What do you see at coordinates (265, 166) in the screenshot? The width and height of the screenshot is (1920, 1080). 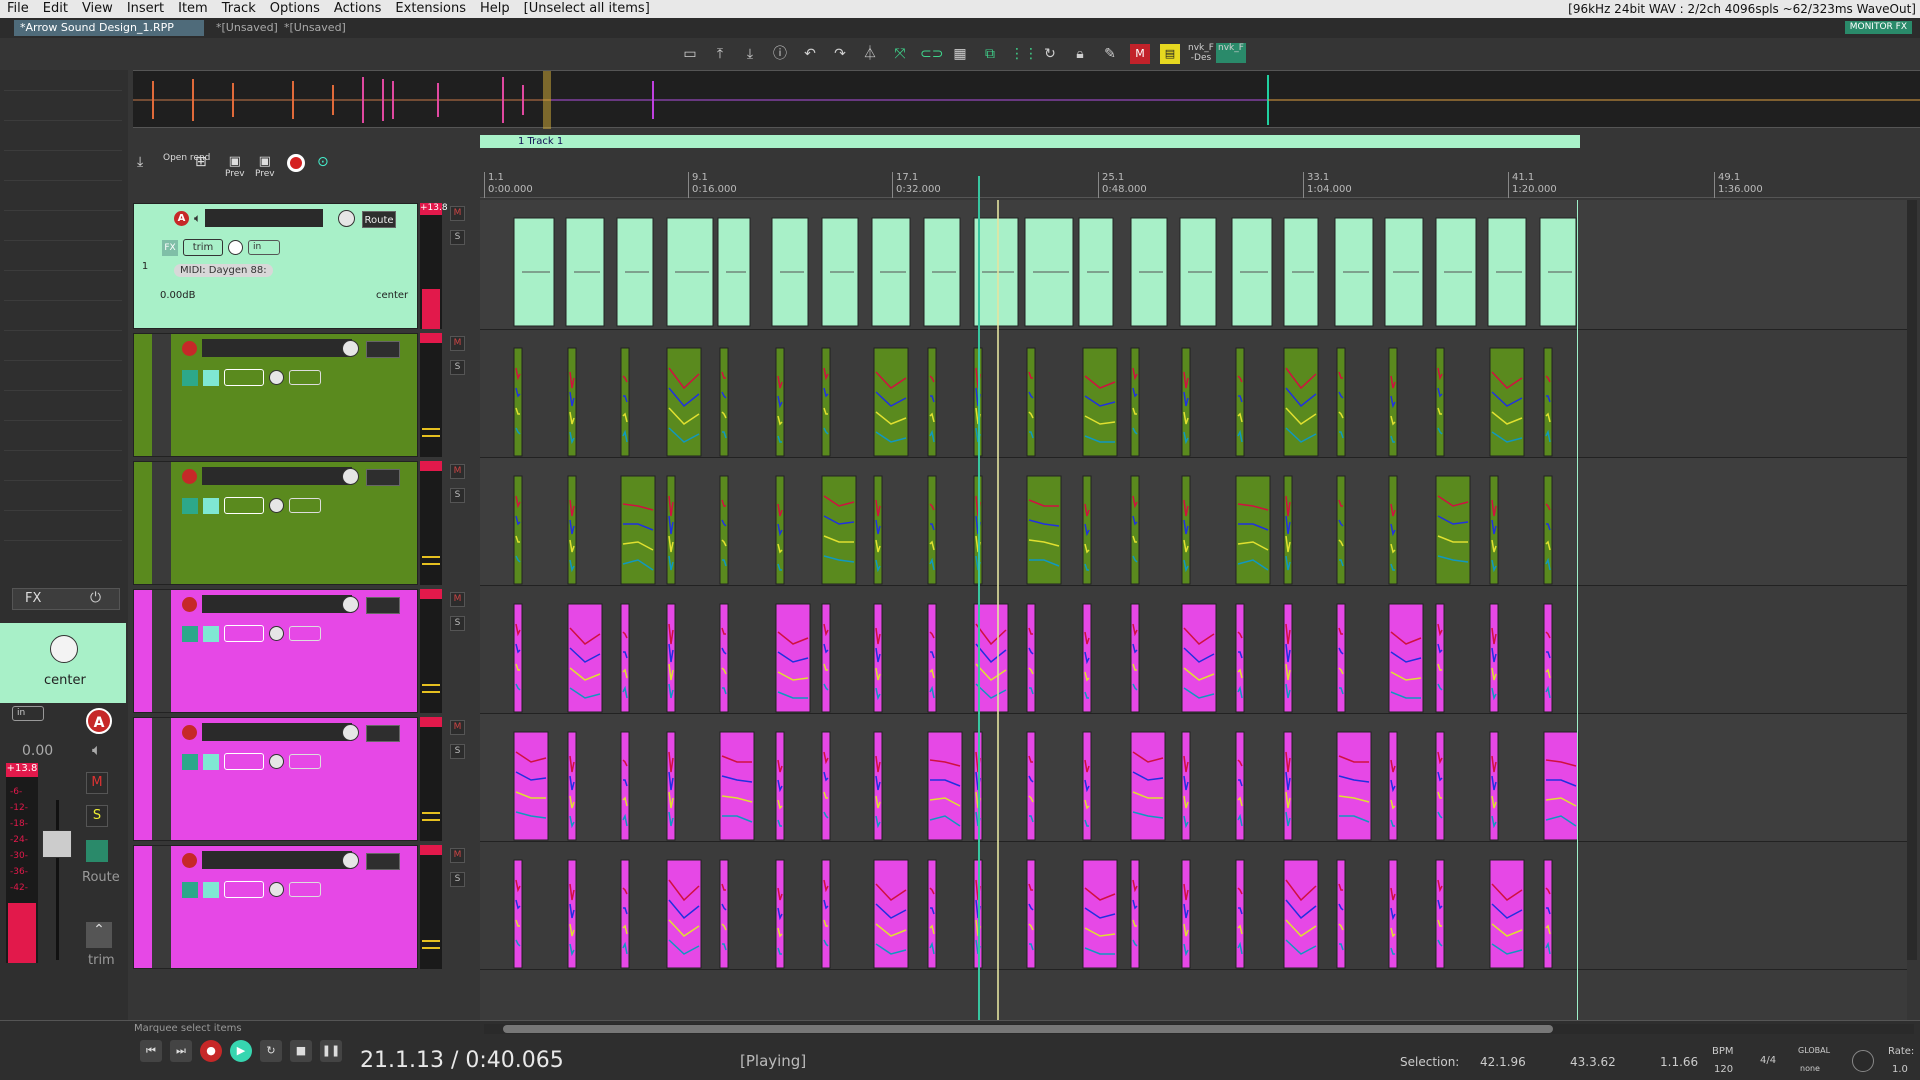 I see `preview-button-2: ▣ Prev` at bounding box center [265, 166].